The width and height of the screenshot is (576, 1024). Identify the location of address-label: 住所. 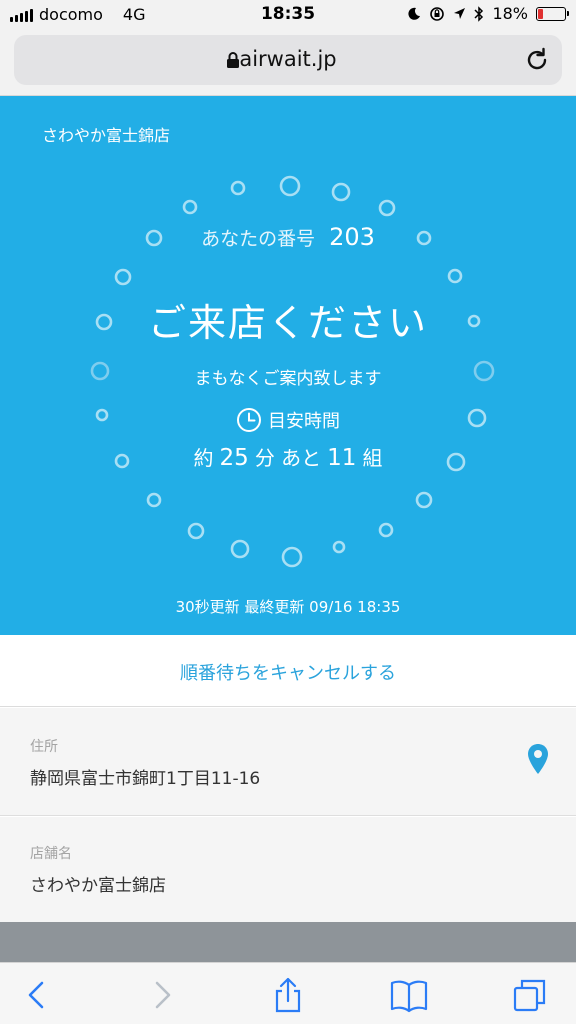
(44, 747).